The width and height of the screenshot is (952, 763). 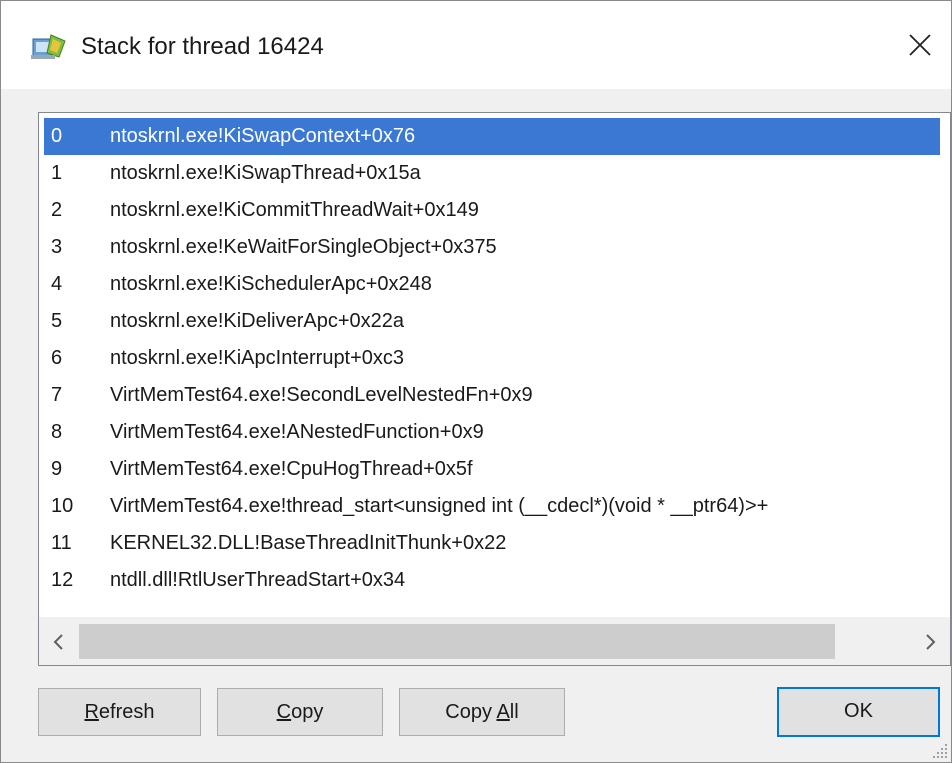 What do you see at coordinates (57, 321) in the screenshot?
I see `frame-index: 5` at bounding box center [57, 321].